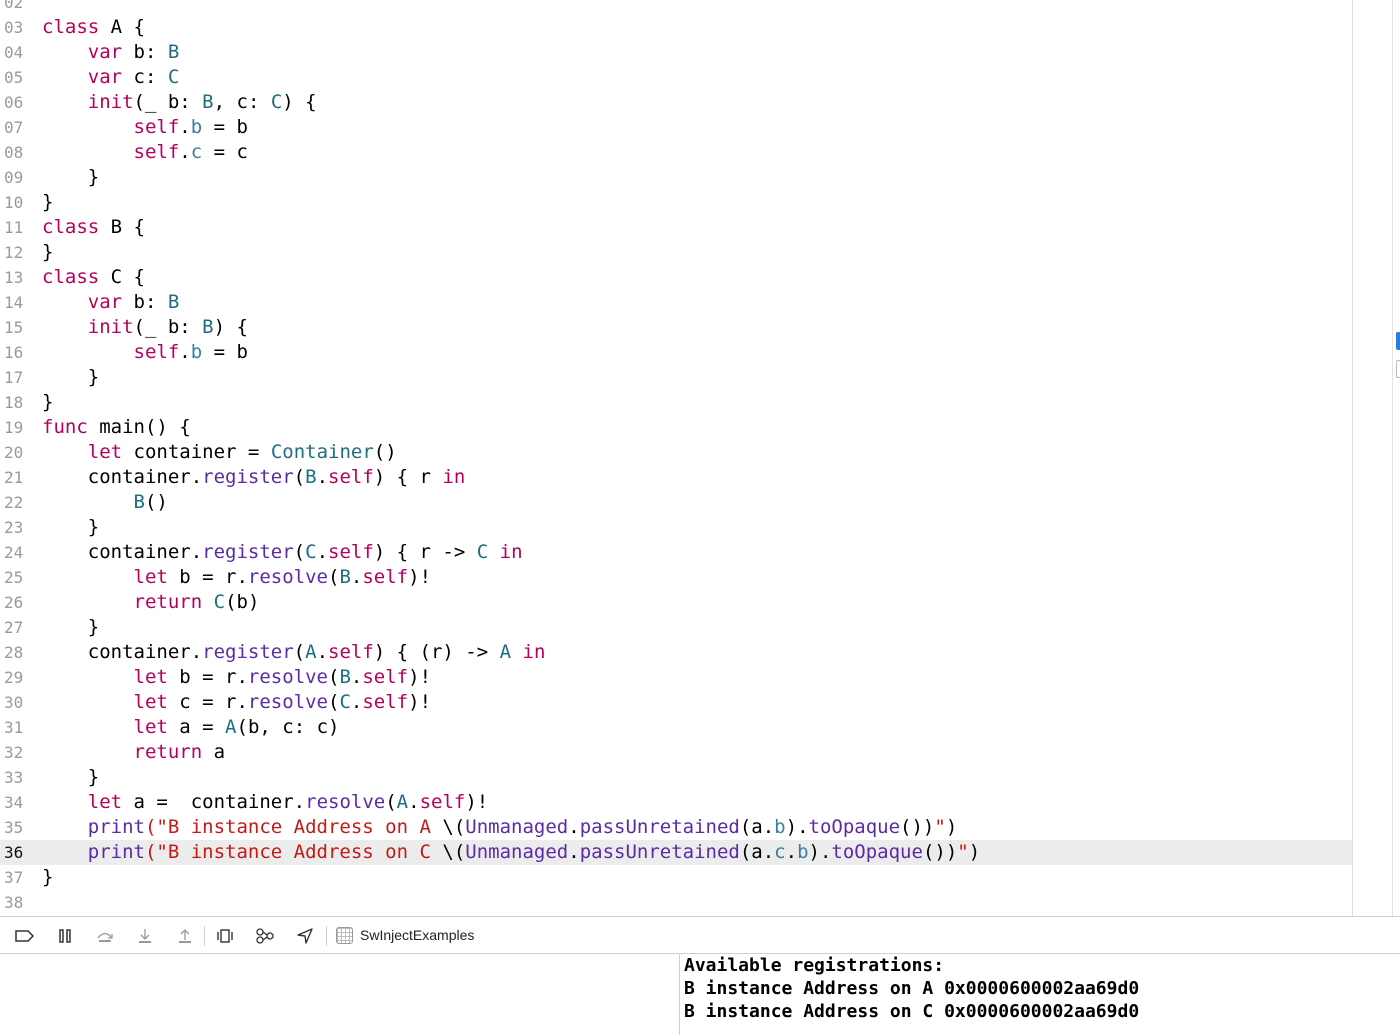  Describe the element at coordinates (14, 652) in the screenshot. I see `line-number: 28` at that location.